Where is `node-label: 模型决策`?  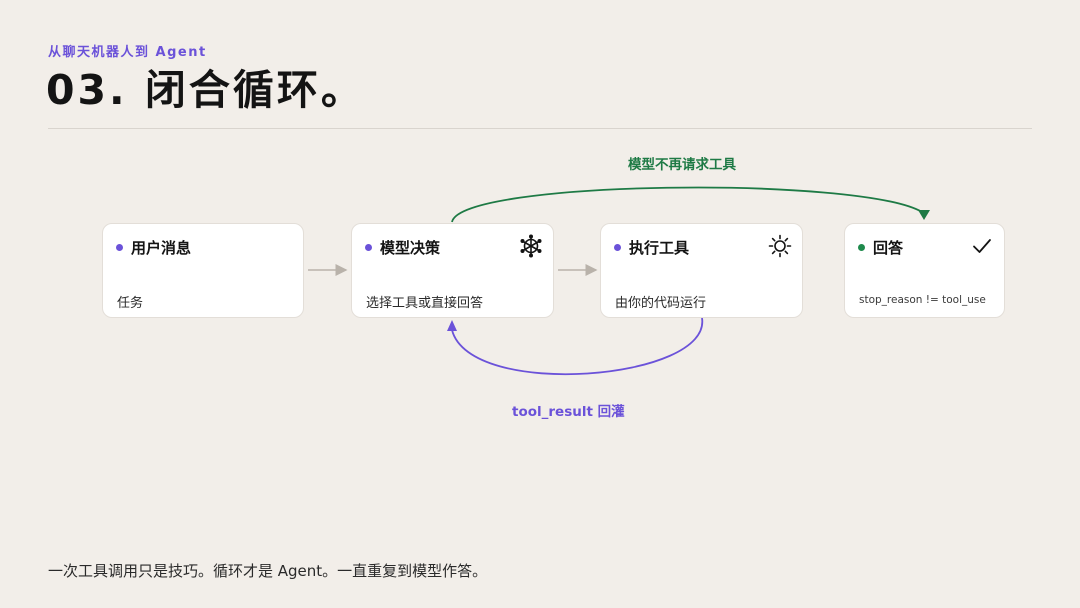 node-label: 模型决策 is located at coordinates (410, 248).